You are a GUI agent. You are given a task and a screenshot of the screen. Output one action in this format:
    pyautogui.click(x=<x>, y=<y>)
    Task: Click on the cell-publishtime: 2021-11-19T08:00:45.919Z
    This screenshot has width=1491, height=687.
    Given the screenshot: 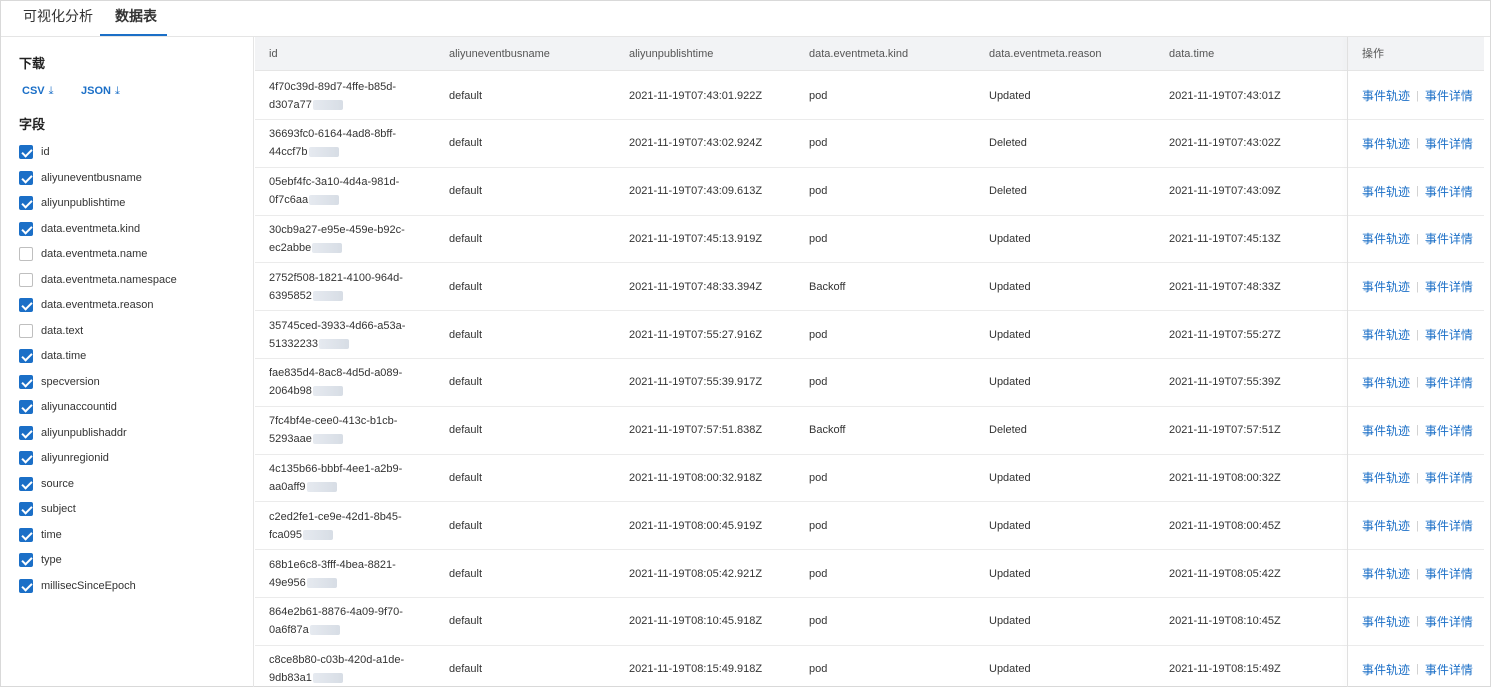 What is the action you would take?
    pyautogui.click(x=696, y=525)
    